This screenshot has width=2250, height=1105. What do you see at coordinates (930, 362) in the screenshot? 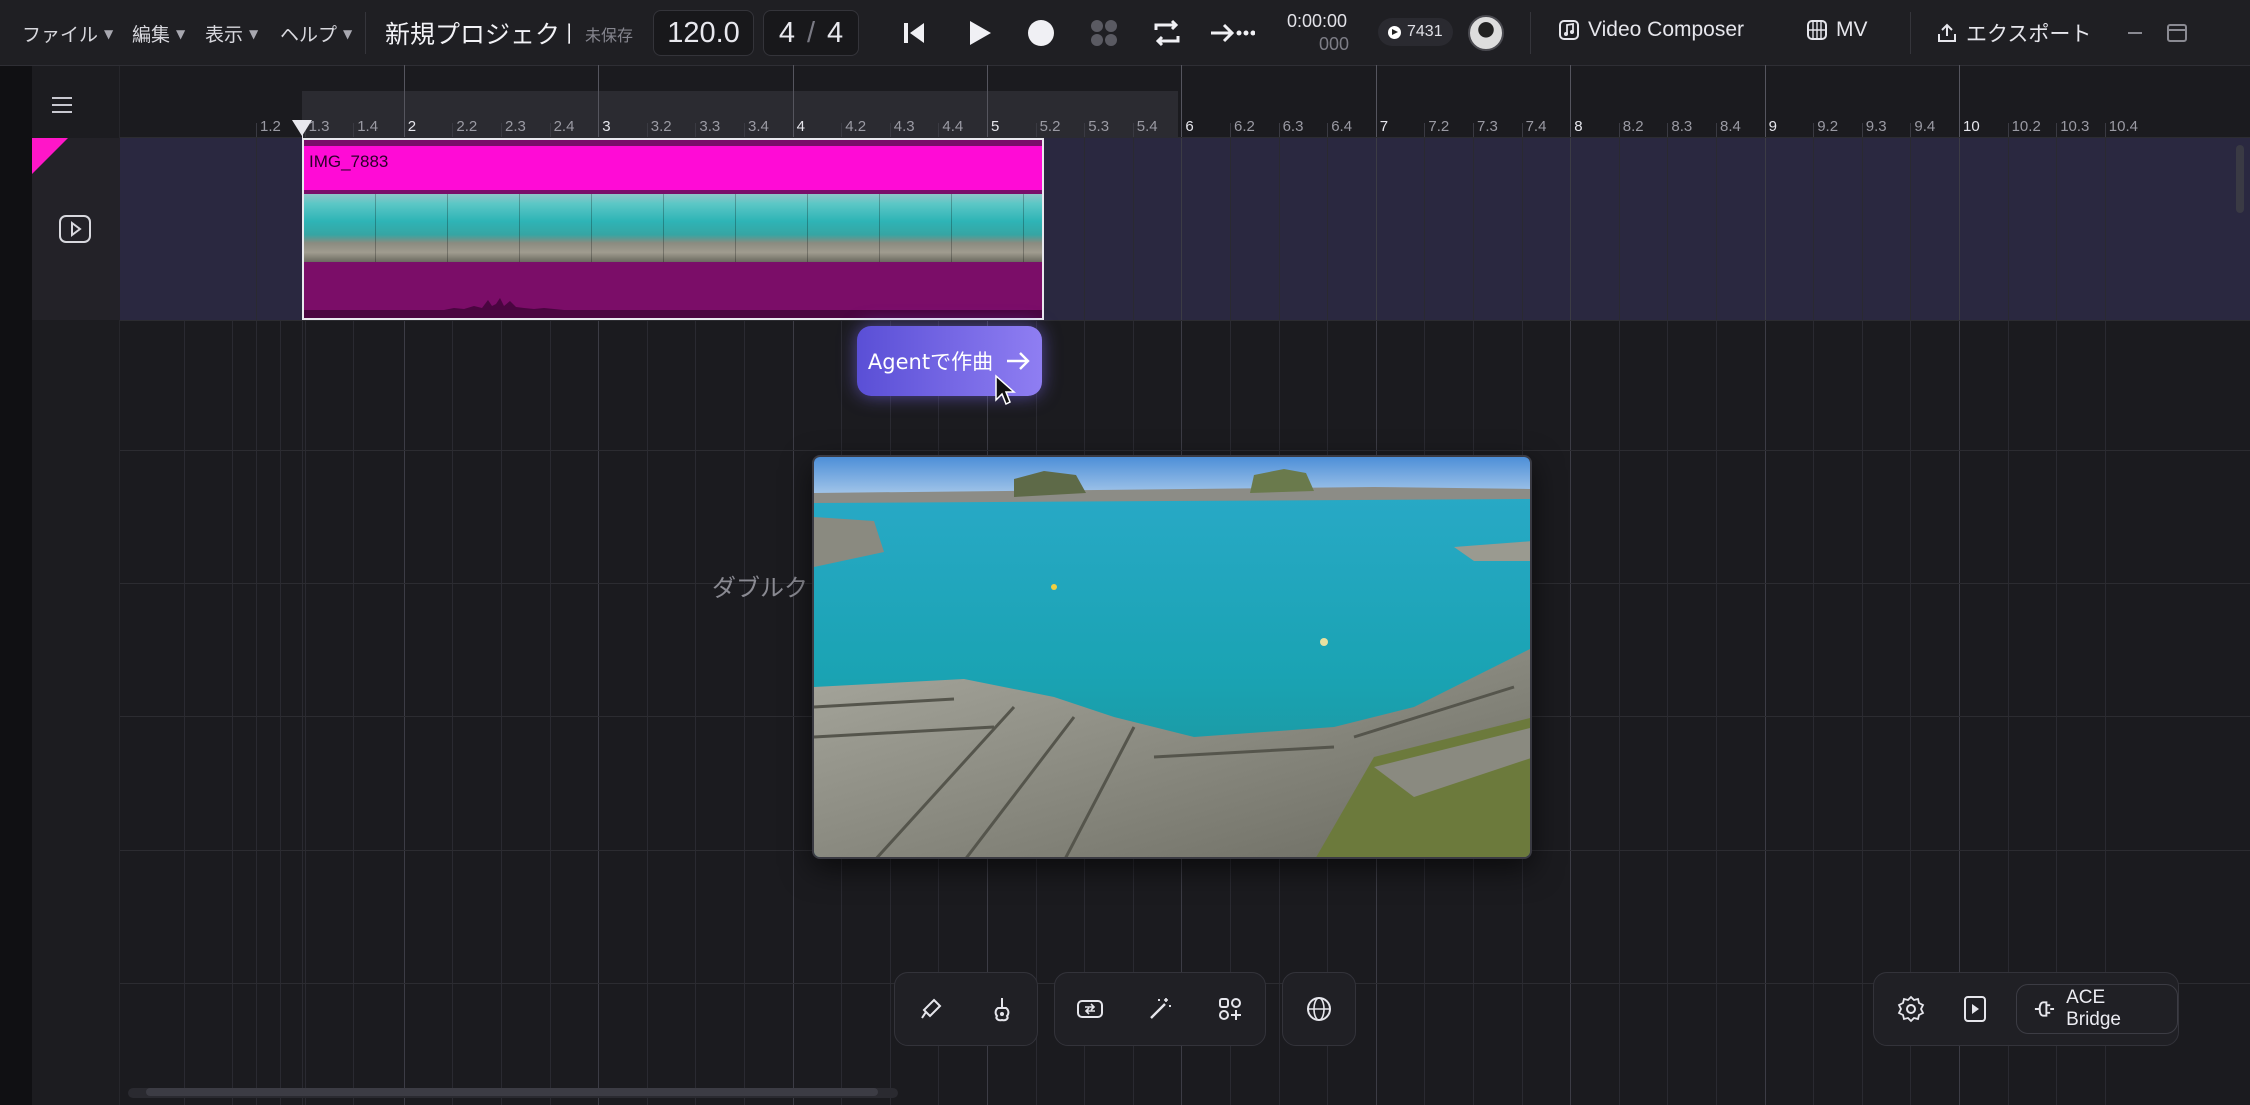
I see `agent-compose-label: Agentで作曲` at bounding box center [930, 362].